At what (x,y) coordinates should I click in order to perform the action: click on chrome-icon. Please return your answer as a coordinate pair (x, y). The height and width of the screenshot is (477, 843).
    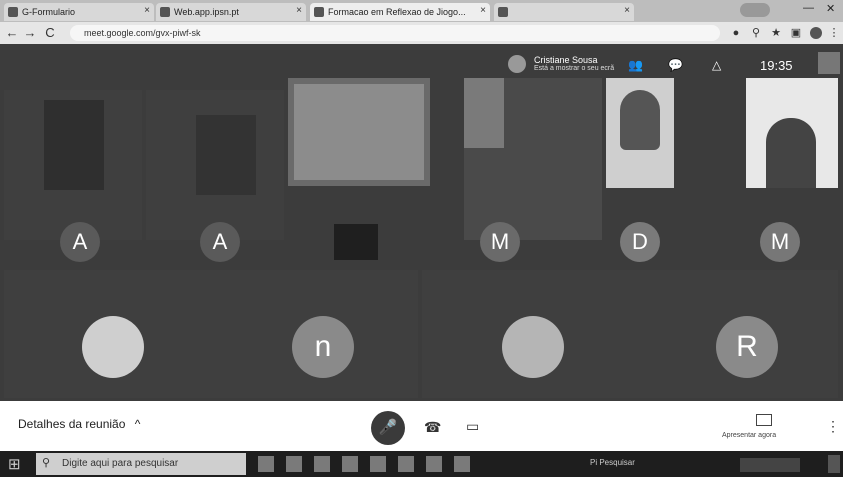
    Looking at the image, I should click on (434, 464).